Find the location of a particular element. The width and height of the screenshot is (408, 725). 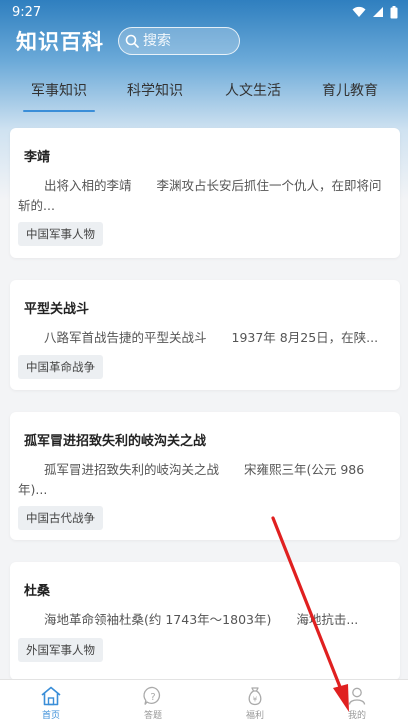

battery-icon is located at coordinates (394, 11).